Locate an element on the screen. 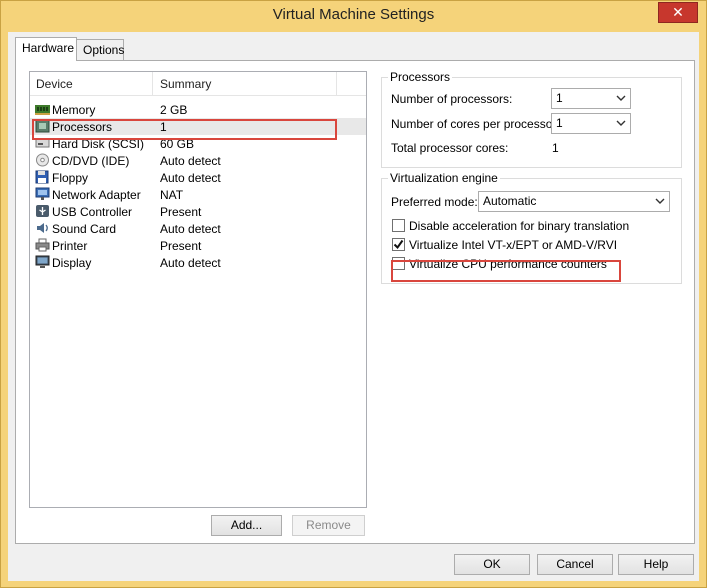  device-name: Printer is located at coordinates (70, 246).